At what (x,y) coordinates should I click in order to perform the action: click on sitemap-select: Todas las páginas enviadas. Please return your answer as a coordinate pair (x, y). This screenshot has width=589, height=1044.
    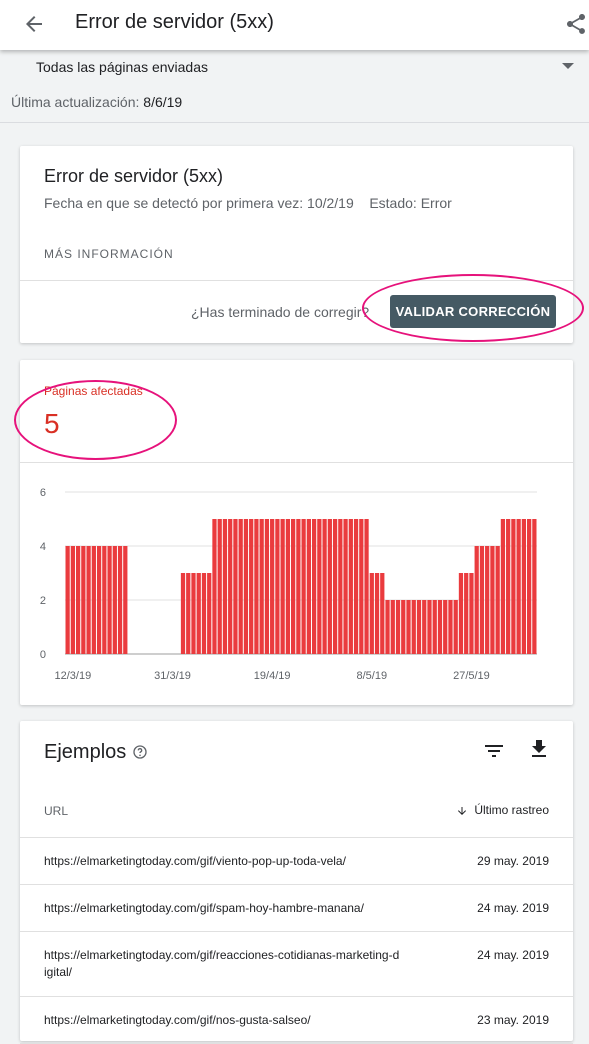
    Looking at the image, I should click on (122, 67).